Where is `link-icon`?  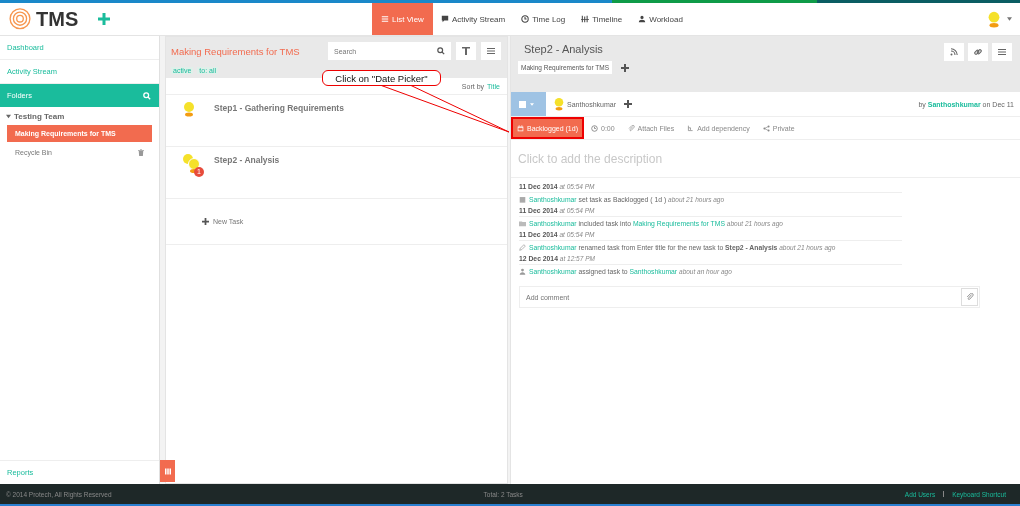 link-icon is located at coordinates (978, 52).